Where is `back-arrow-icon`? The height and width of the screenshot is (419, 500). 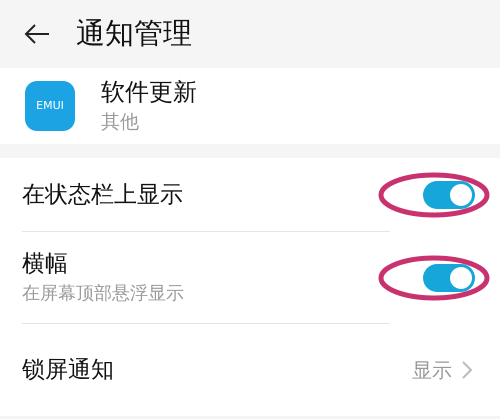
back-arrow-icon is located at coordinates (37, 34).